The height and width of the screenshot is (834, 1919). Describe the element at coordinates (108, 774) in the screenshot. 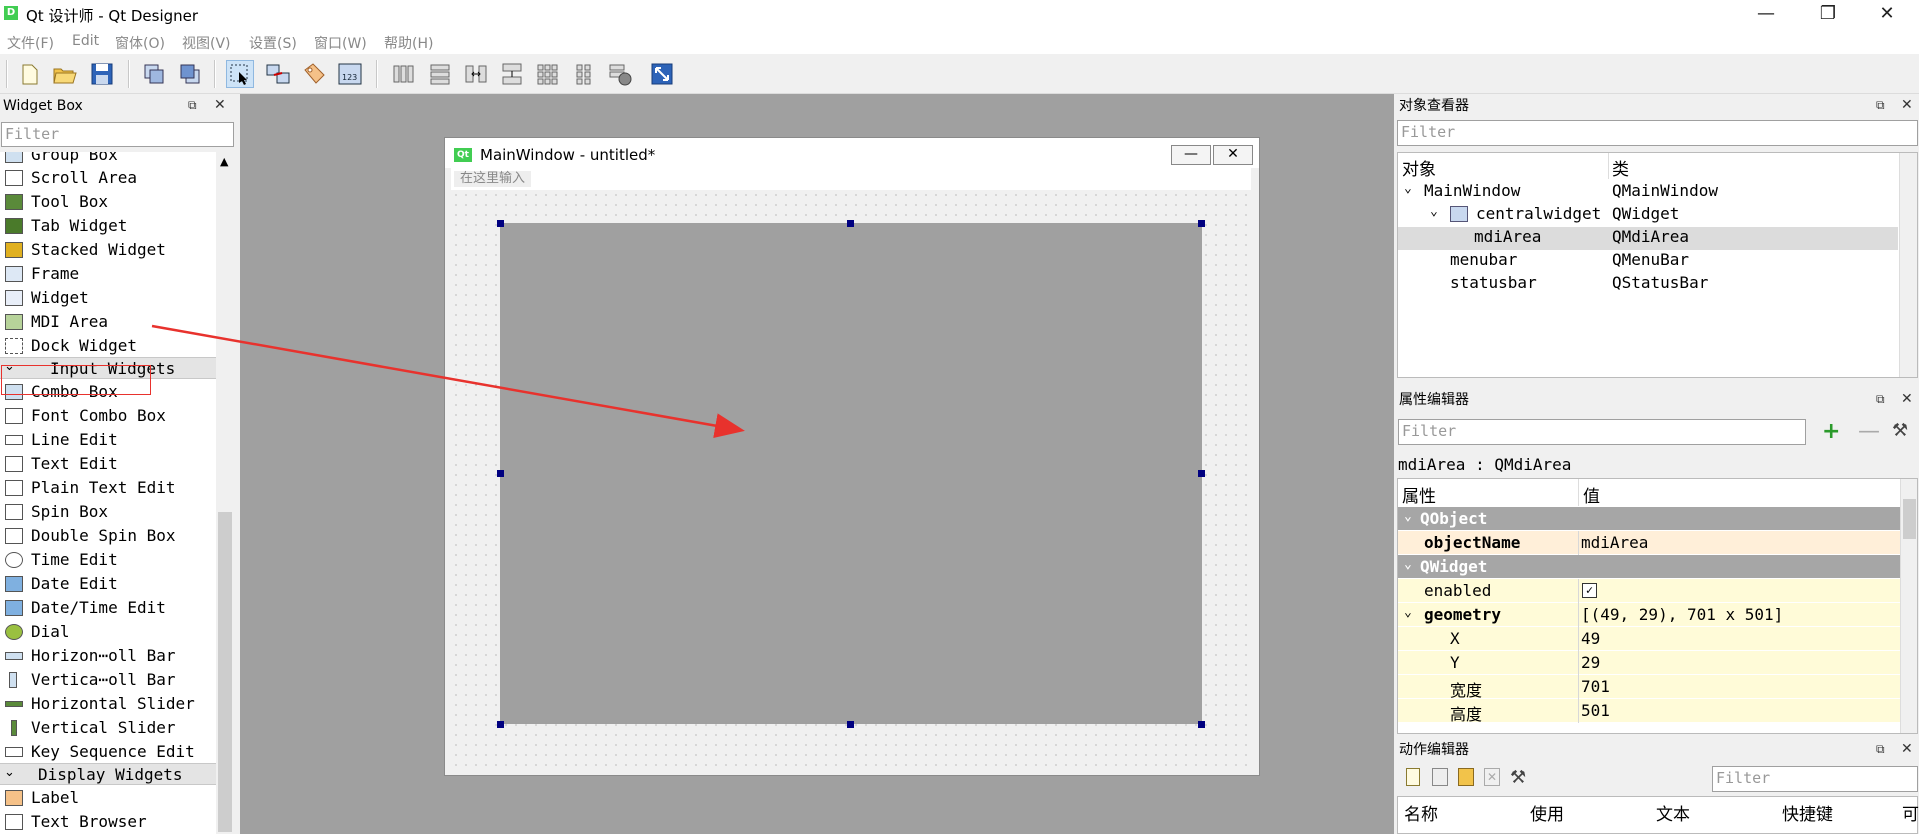

I see `category-display-widgets: ⌄ Display Widgets` at that location.